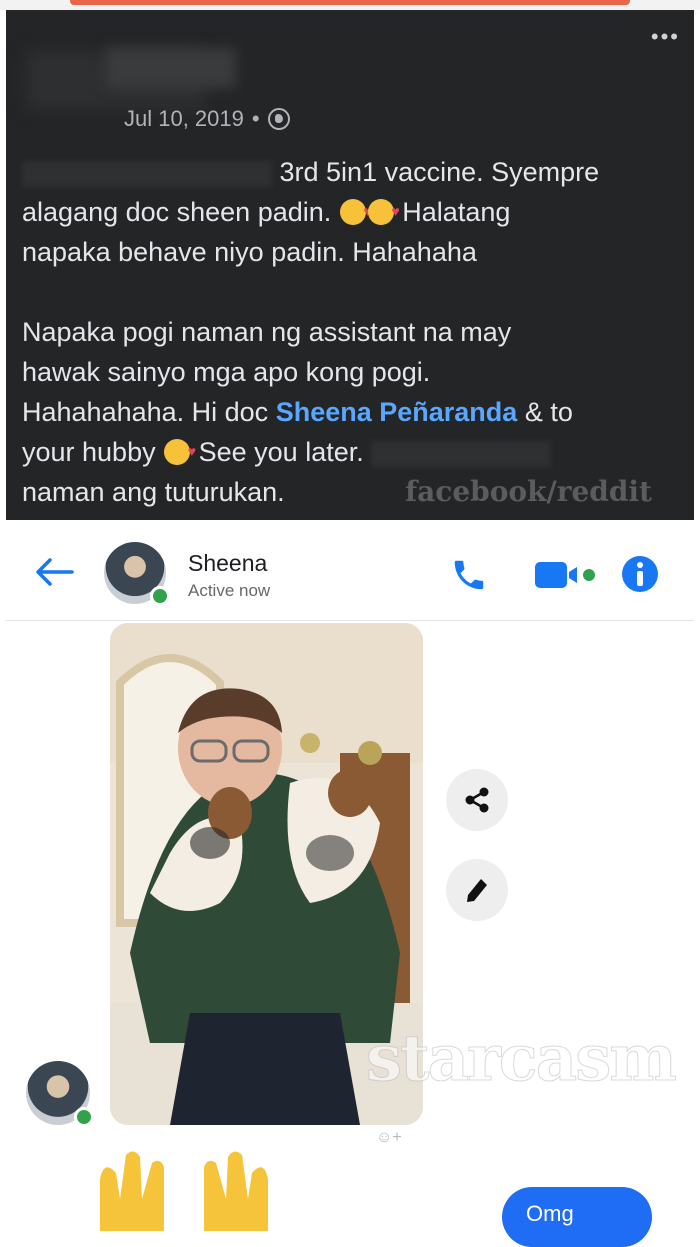  What do you see at coordinates (281, 452) in the screenshot?
I see `post-line-7b: See you later.` at bounding box center [281, 452].